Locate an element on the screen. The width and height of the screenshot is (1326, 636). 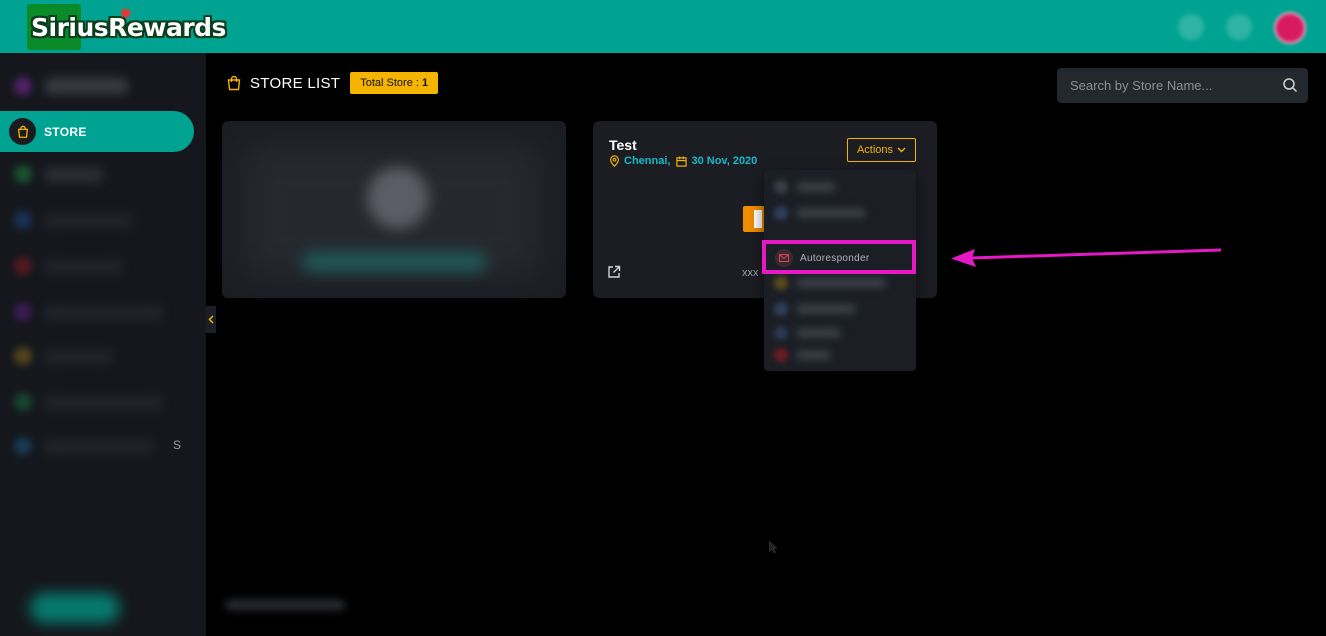
menu-item-delete is located at coordinates (813, 355).